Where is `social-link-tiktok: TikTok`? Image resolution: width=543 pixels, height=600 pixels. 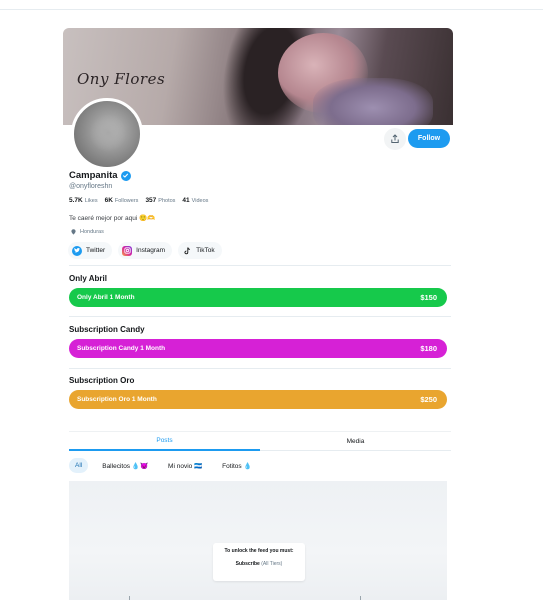
social-link-tiktok: TikTok is located at coordinates (200, 250).